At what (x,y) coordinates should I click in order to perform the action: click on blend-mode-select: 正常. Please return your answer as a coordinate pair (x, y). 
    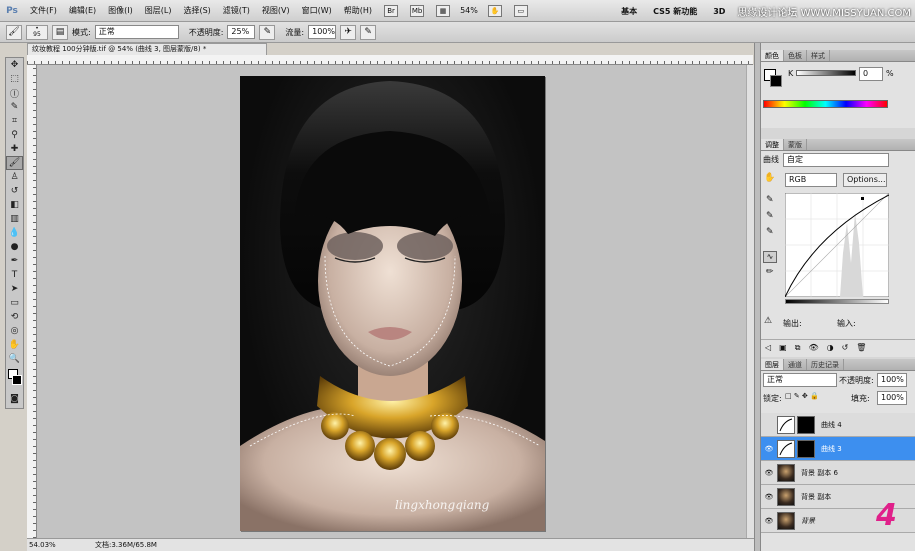
    Looking at the image, I should click on (800, 380).